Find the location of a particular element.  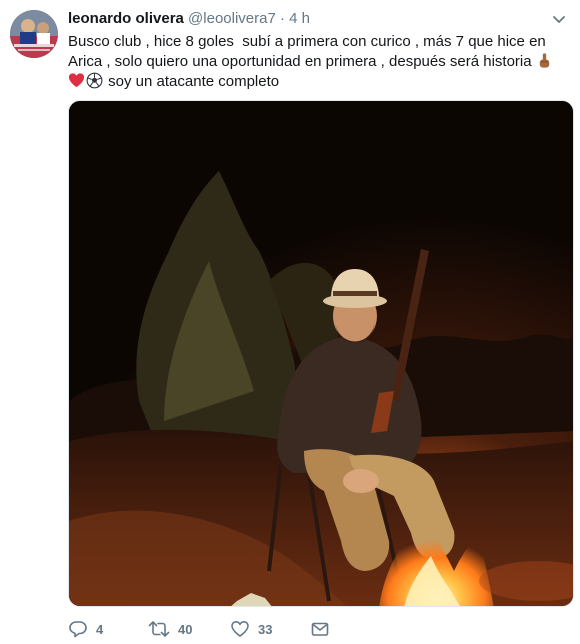

like-button: 33 is located at coordinates (251, 629).